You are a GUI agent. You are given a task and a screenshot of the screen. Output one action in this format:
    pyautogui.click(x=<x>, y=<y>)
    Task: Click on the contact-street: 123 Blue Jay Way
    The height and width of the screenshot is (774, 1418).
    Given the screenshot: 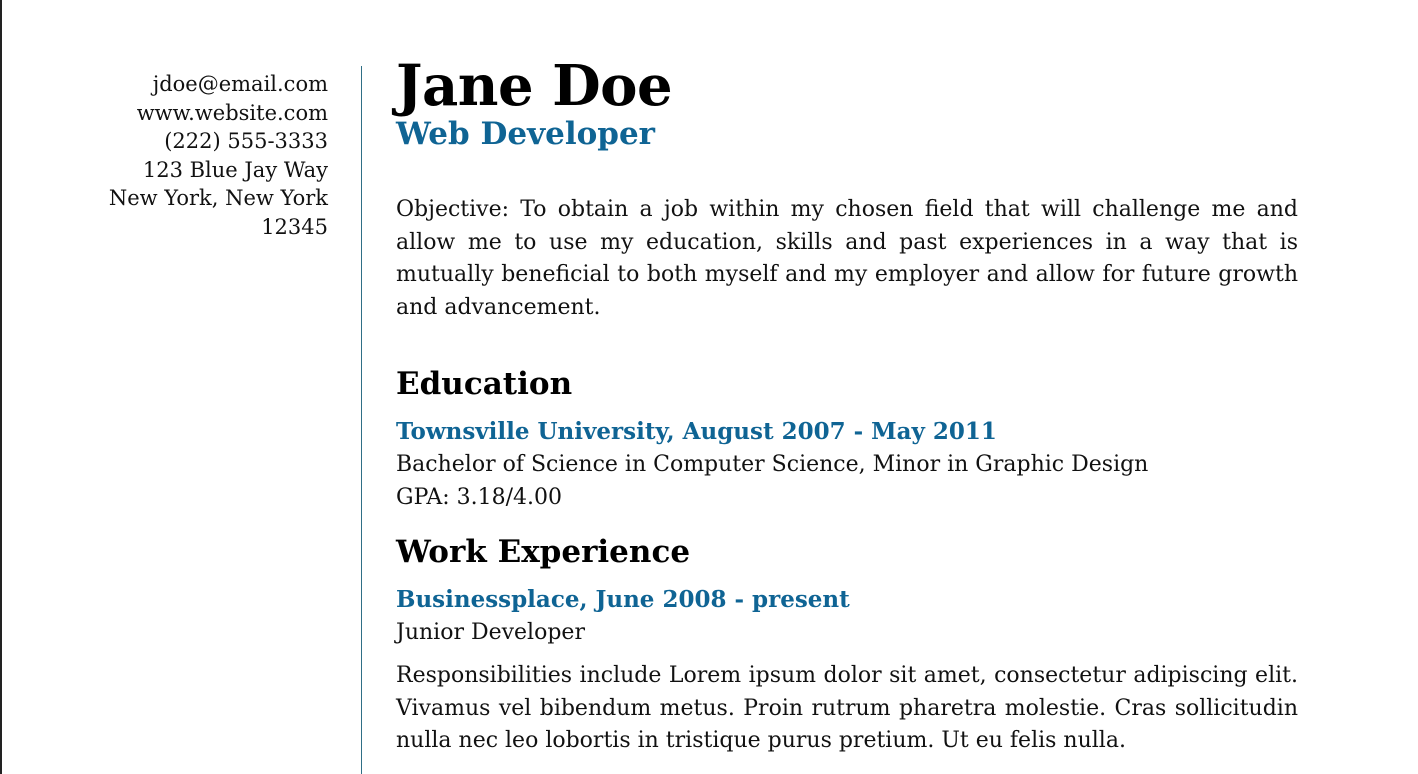 What is the action you would take?
    pyautogui.click(x=235, y=169)
    